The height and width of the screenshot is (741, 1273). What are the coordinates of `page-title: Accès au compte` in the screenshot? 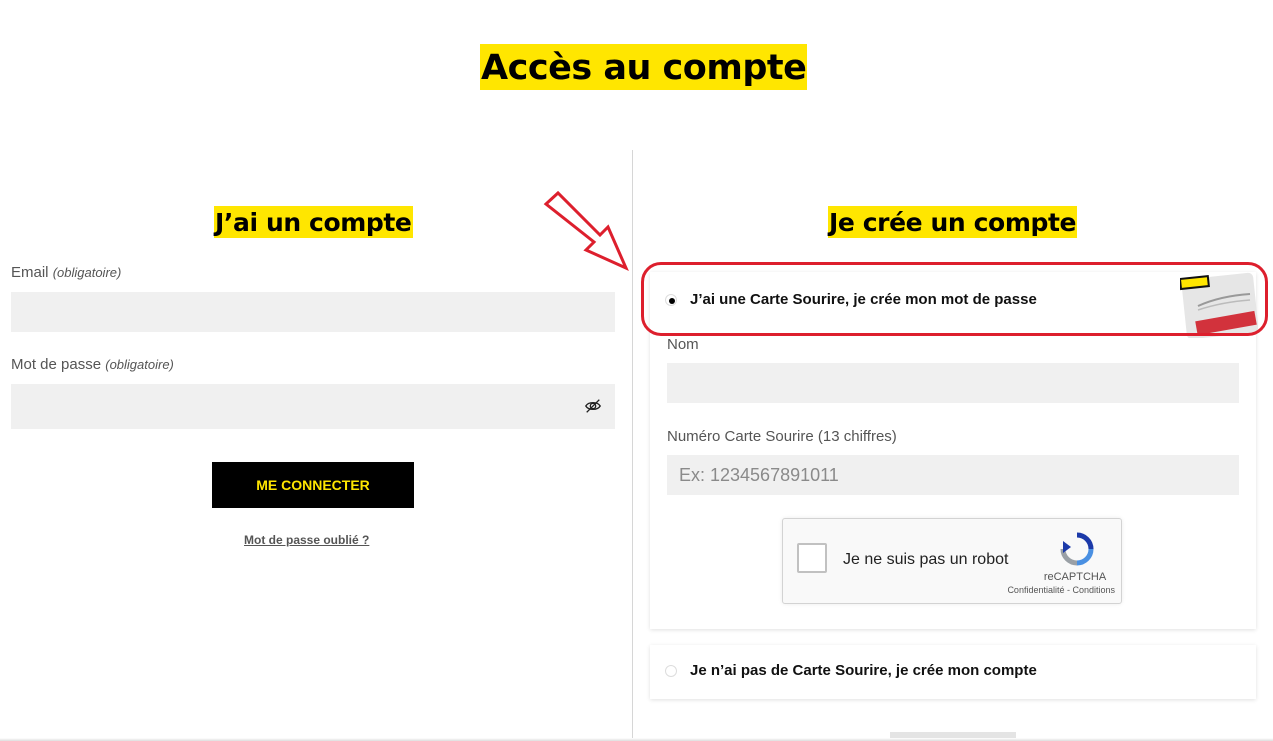 It's located at (644, 67).